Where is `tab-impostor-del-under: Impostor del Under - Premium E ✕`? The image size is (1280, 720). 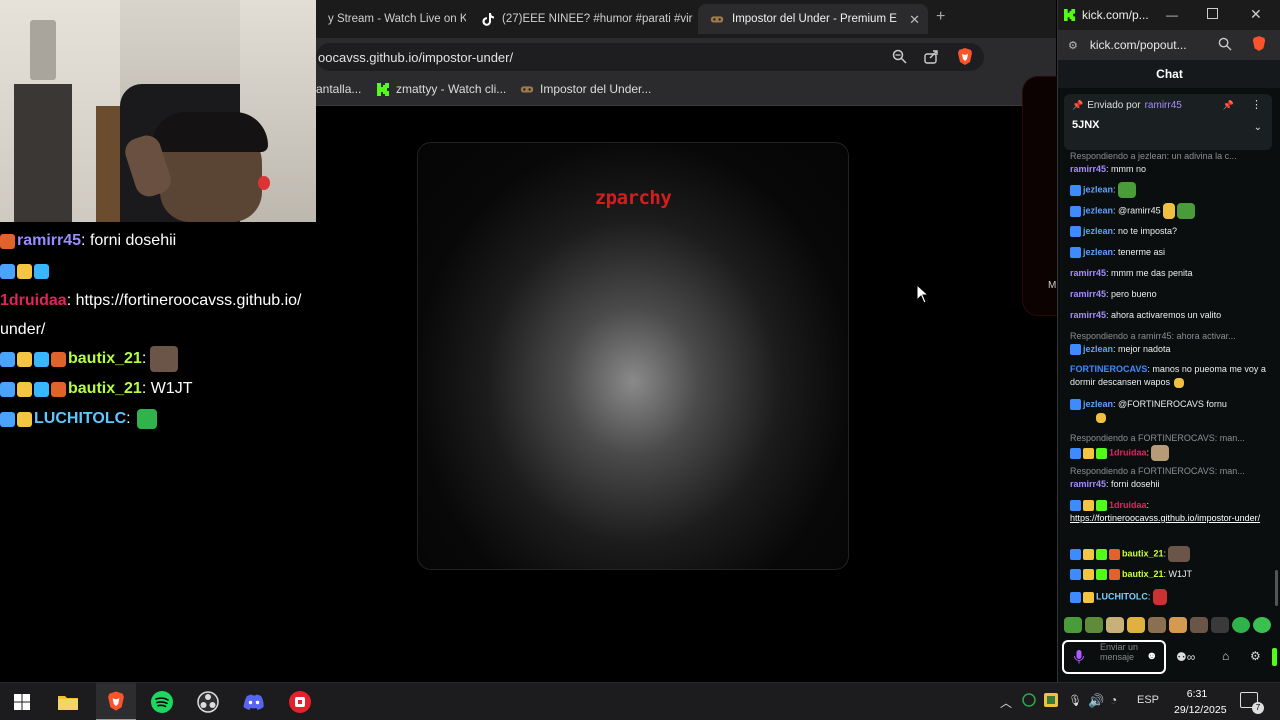 tab-impostor-del-under: Impostor del Under - Premium E ✕ is located at coordinates (813, 19).